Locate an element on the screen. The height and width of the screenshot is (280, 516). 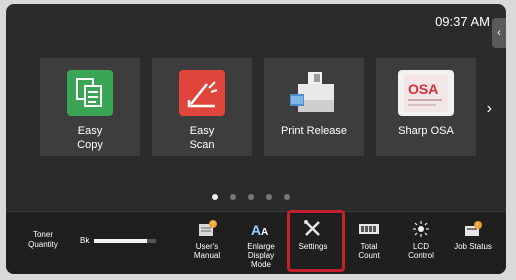
chevron-right-icon: › is located at coordinates (489, 108).